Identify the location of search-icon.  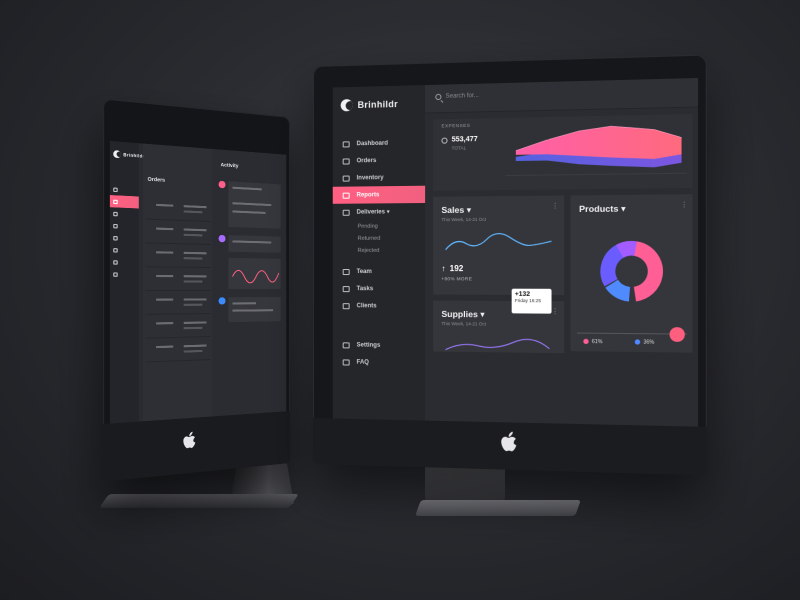
(438, 97).